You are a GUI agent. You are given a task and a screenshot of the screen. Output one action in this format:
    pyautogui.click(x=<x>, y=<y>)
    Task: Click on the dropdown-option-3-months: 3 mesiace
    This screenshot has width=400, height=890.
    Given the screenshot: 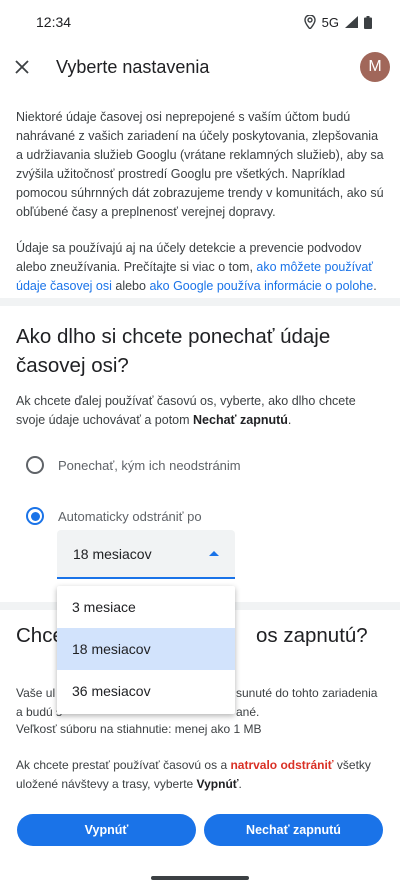 What is the action you would take?
    pyautogui.click(x=146, y=607)
    